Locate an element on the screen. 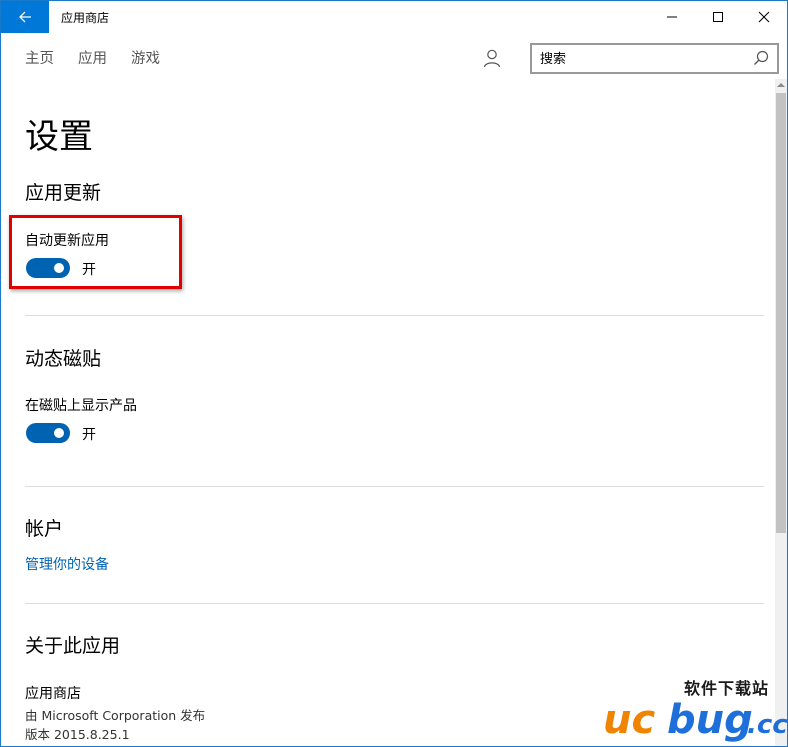  close-icon is located at coordinates (764, 17).